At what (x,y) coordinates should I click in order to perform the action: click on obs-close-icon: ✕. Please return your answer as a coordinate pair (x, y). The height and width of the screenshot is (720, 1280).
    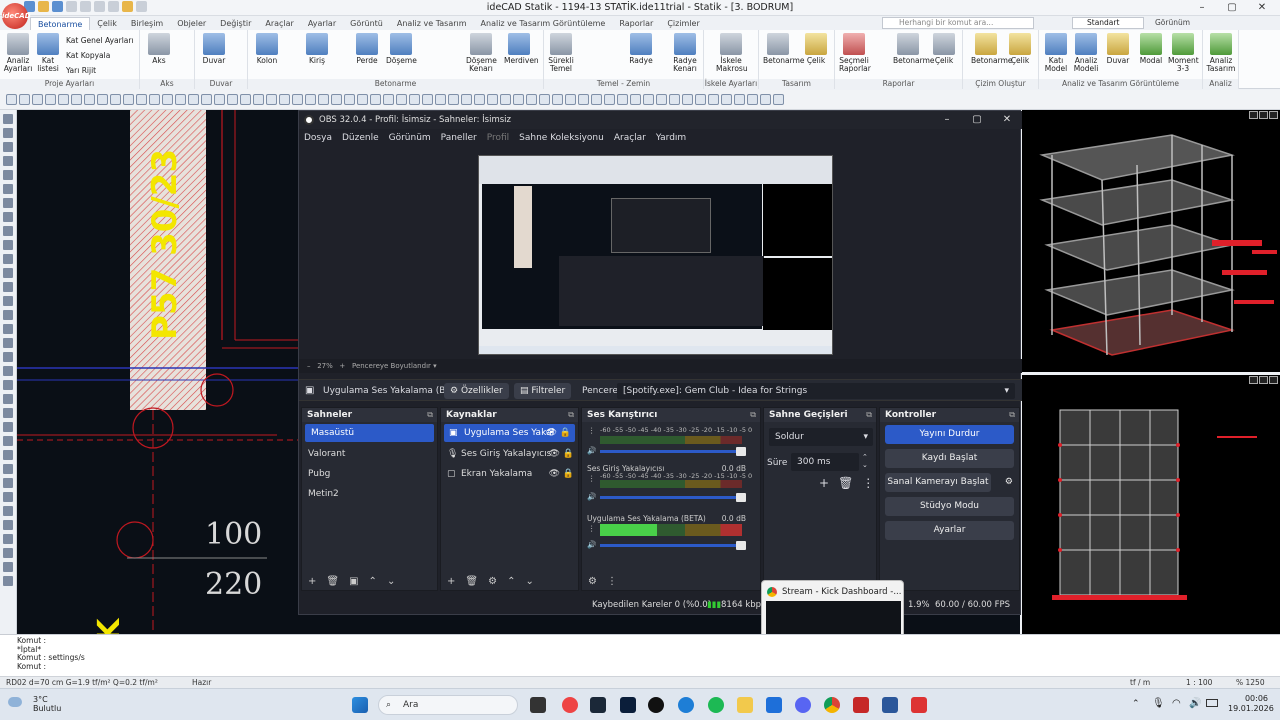
    Looking at the image, I should click on (1007, 120).